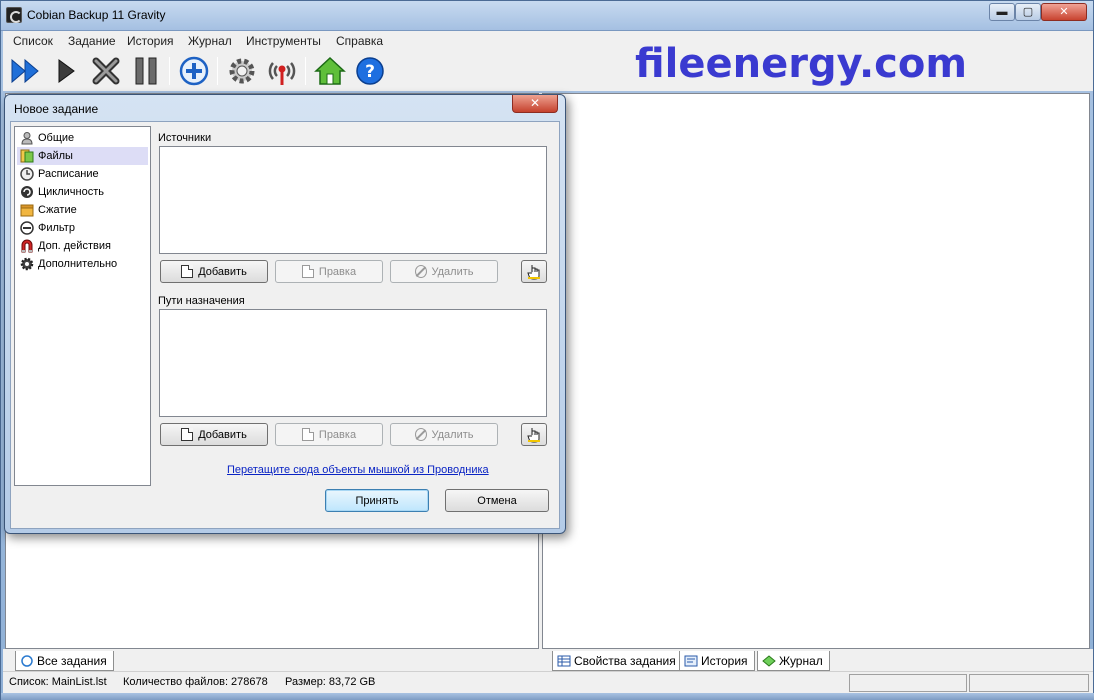  Describe the element at coordinates (724, 660) in the screenshot. I see `tab-label: История` at that location.